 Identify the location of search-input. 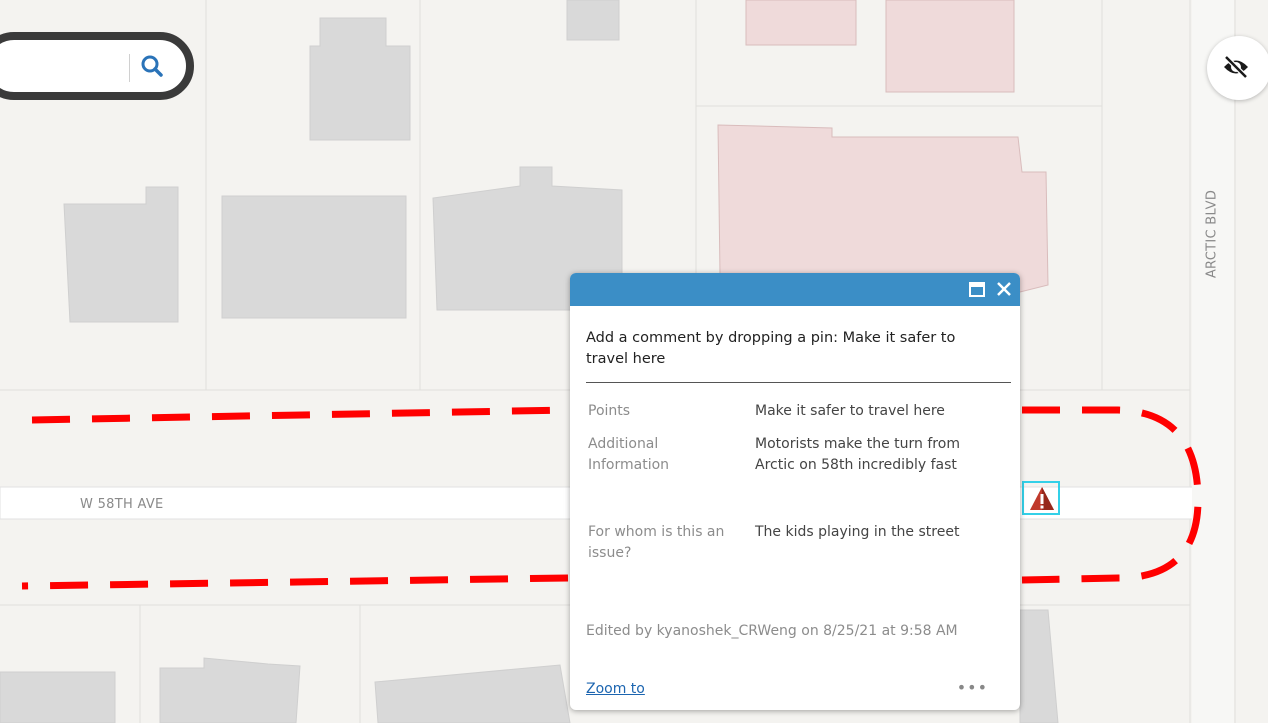
(74, 67).